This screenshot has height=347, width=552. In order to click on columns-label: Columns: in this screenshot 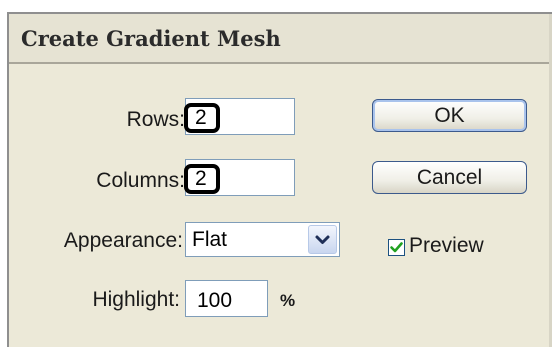, I will do `click(140, 180)`.